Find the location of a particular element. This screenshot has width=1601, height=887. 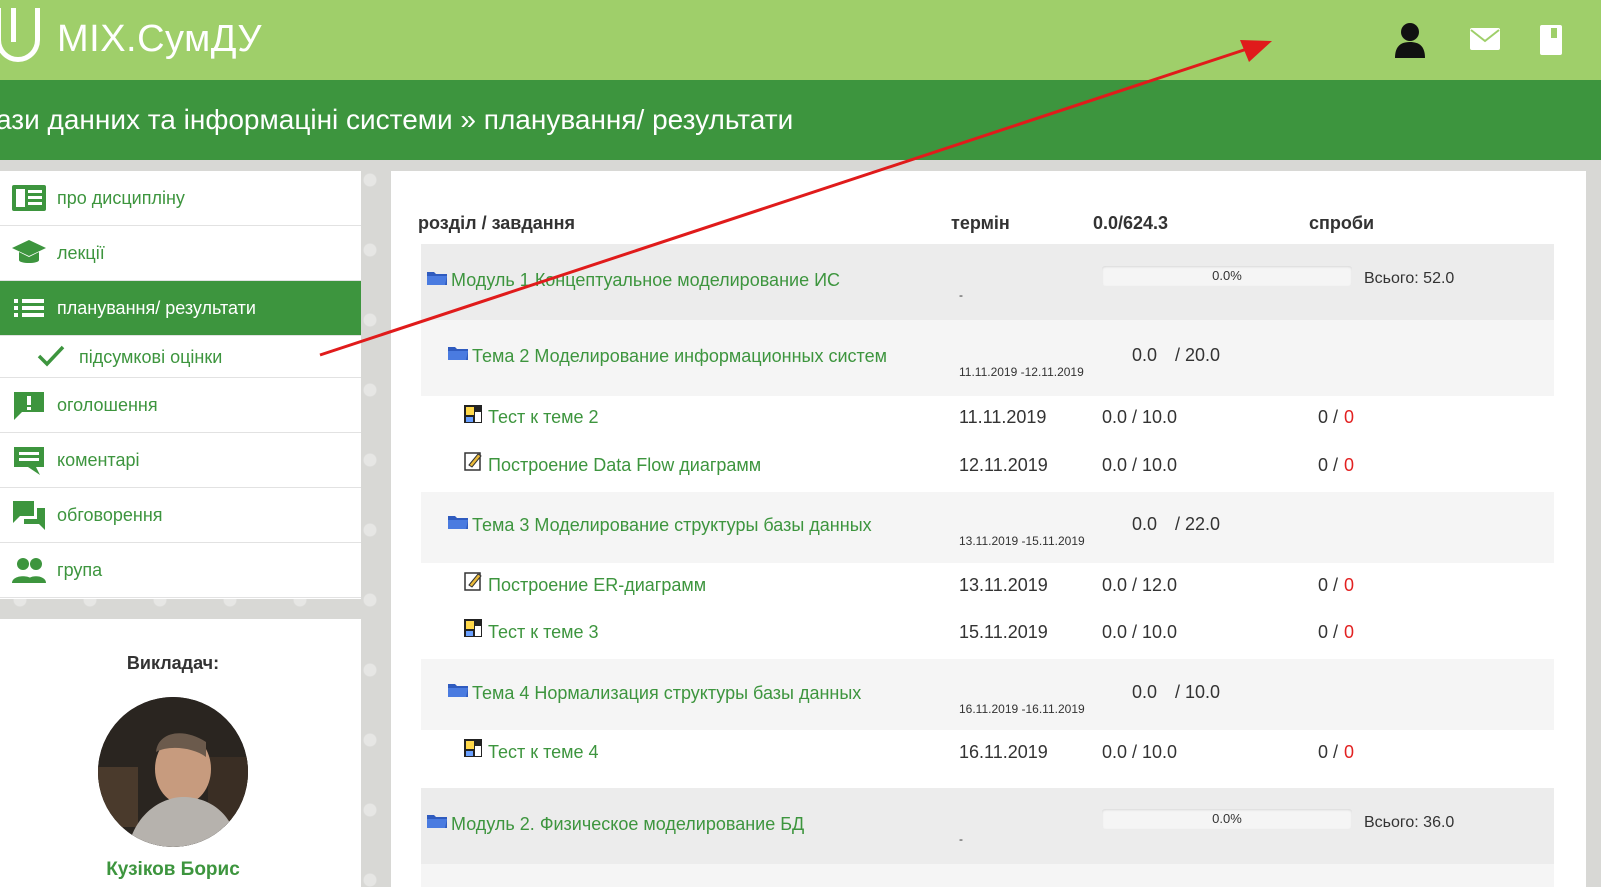

group-icon is located at coordinates (29, 570).